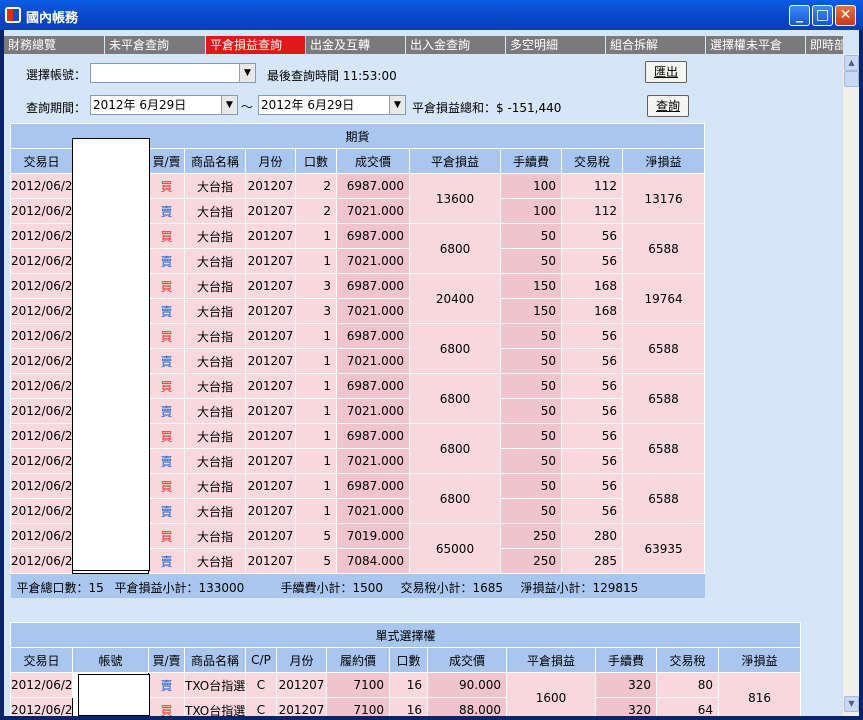  I want to click on tax-cell: 168, so click(592, 286).